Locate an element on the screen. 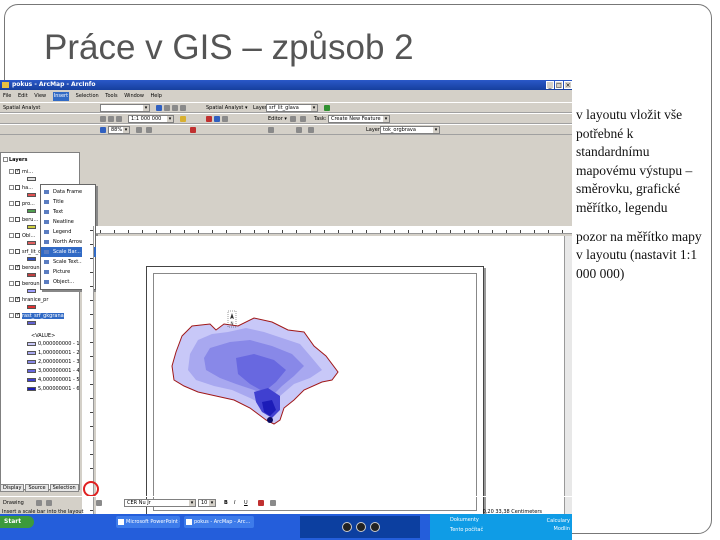 This screenshot has height=540, width=720. menu-file: File is located at coordinates (7, 96).